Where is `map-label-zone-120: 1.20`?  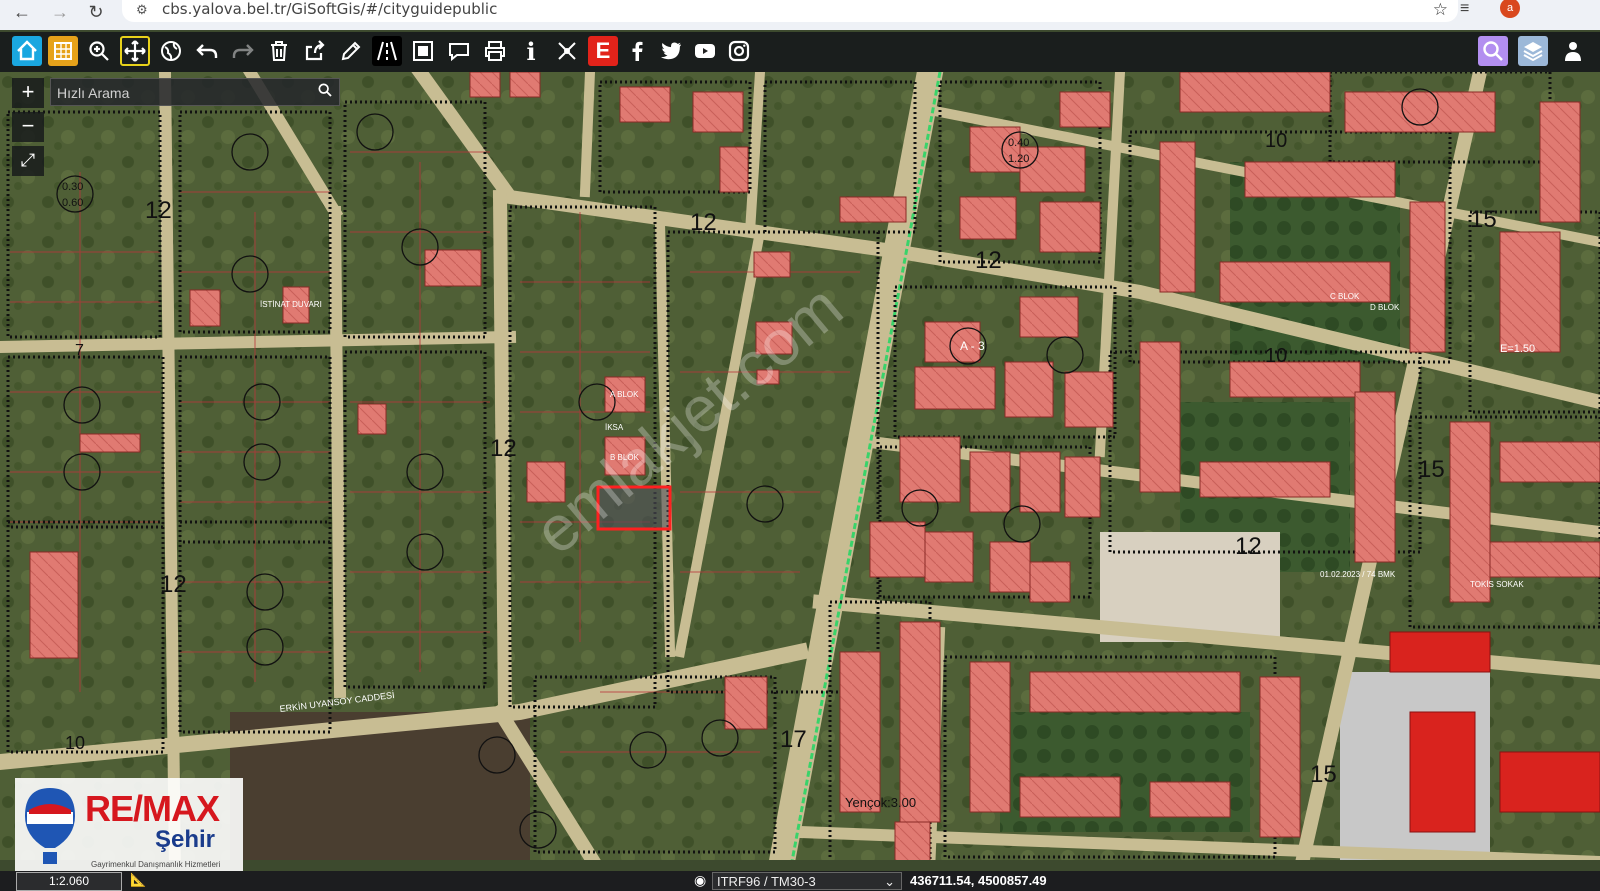
map-label-zone-120: 1.20 is located at coordinates (1018, 159).